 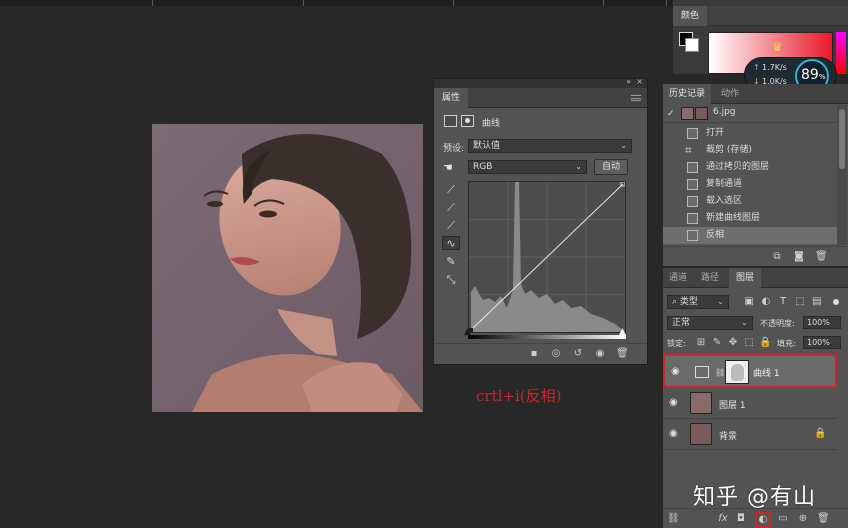 I want to click on tab-history: 历史记录, so click(x=687, y=94).